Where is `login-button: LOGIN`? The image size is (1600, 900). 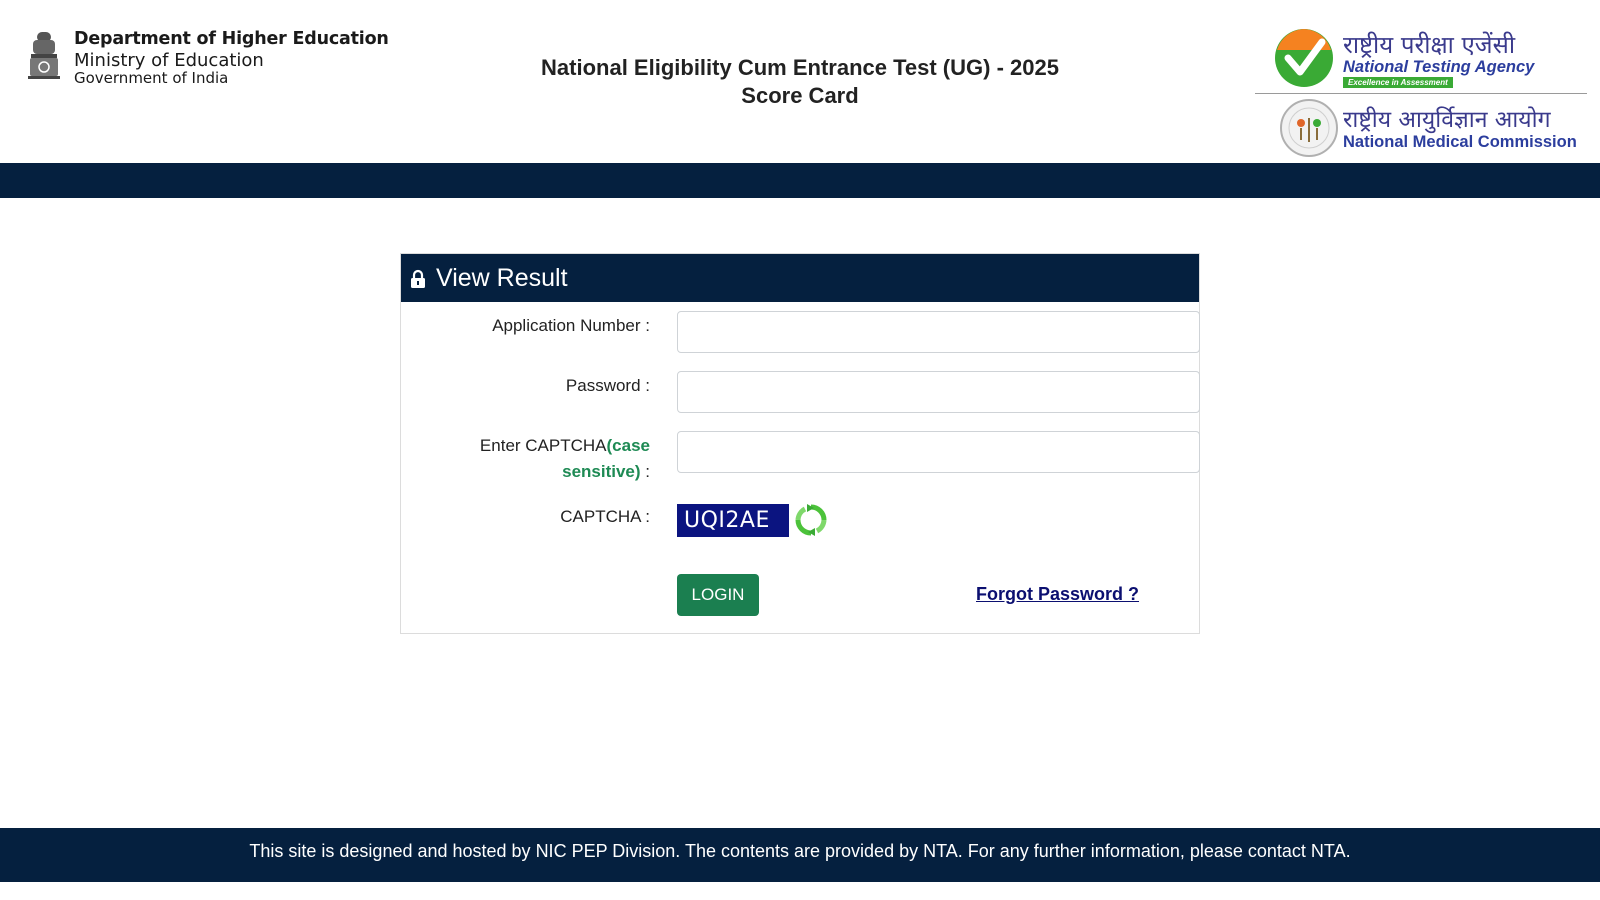 login-button: LOGIN is located at coordinates (718, 595).